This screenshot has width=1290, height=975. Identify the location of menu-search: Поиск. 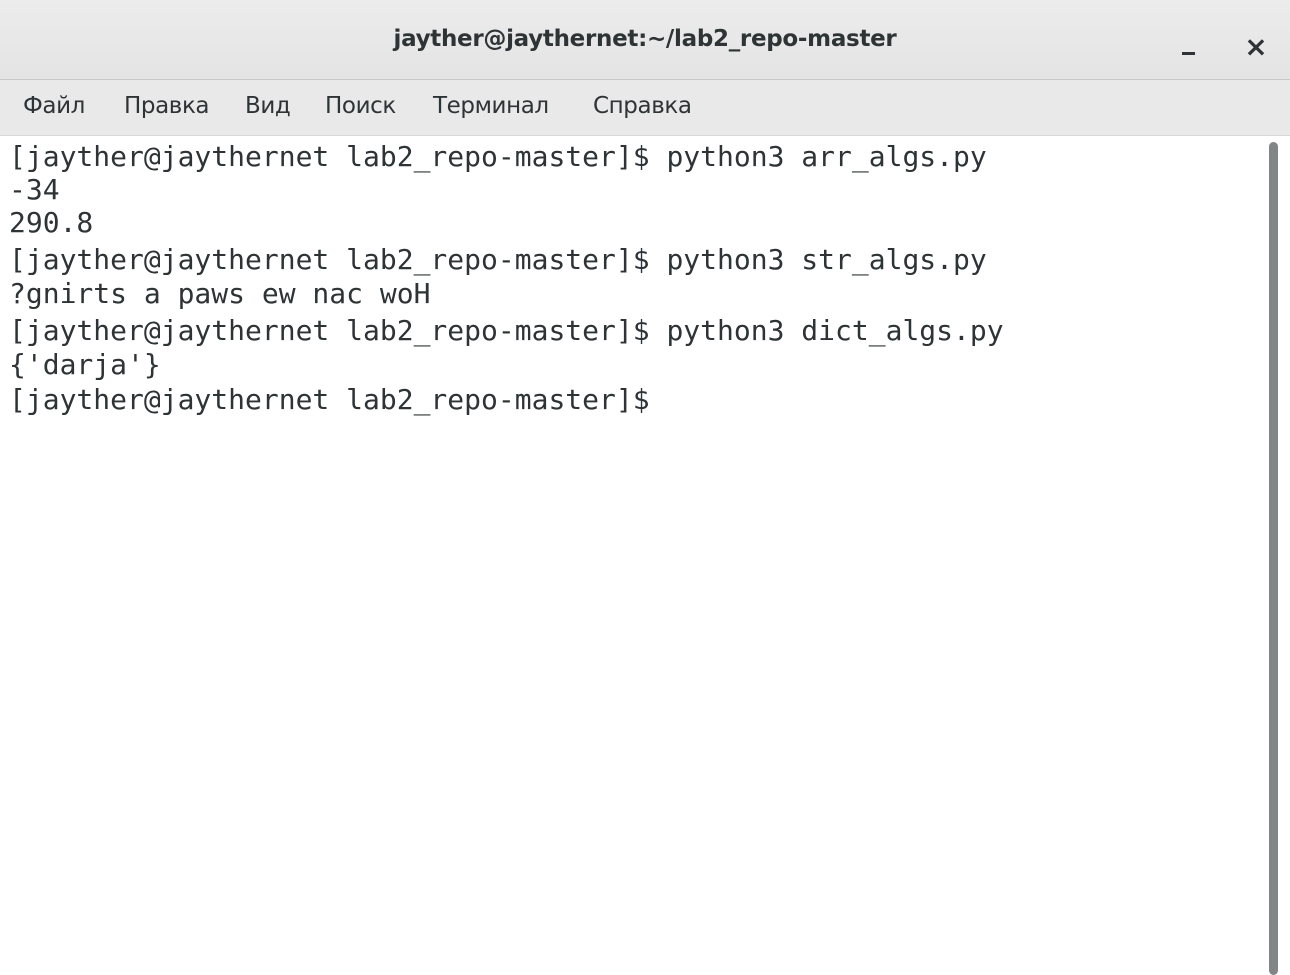
(360, 106).